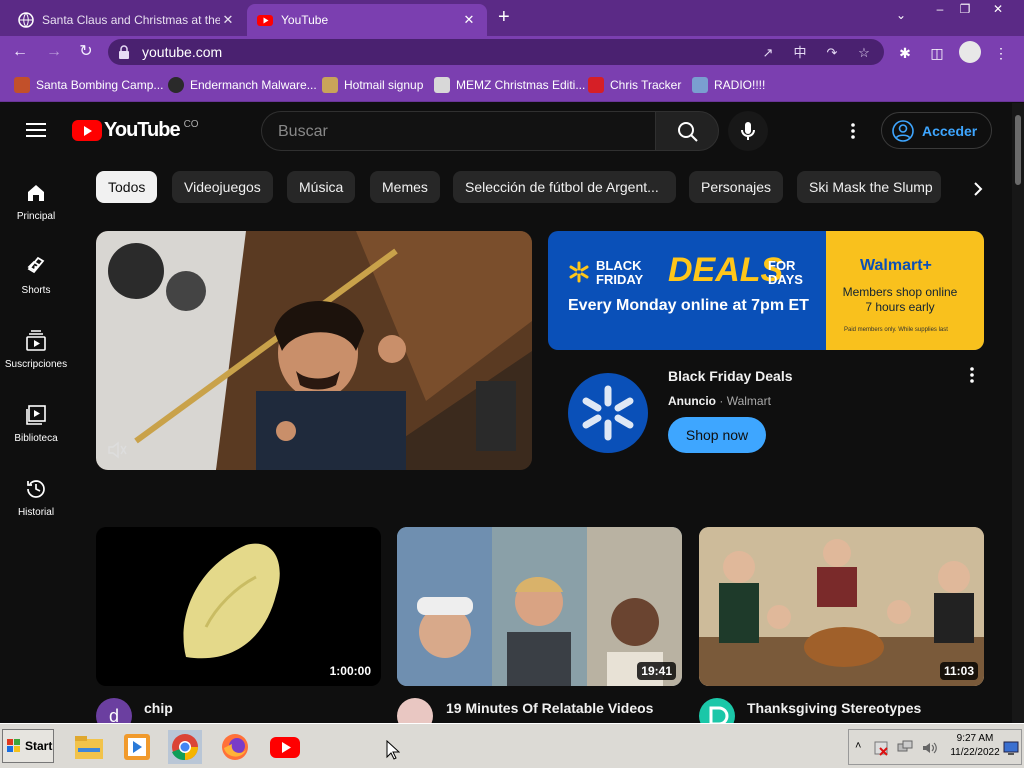 The image size is (1024, 768). I want to click on search-button, so click(687, 131).